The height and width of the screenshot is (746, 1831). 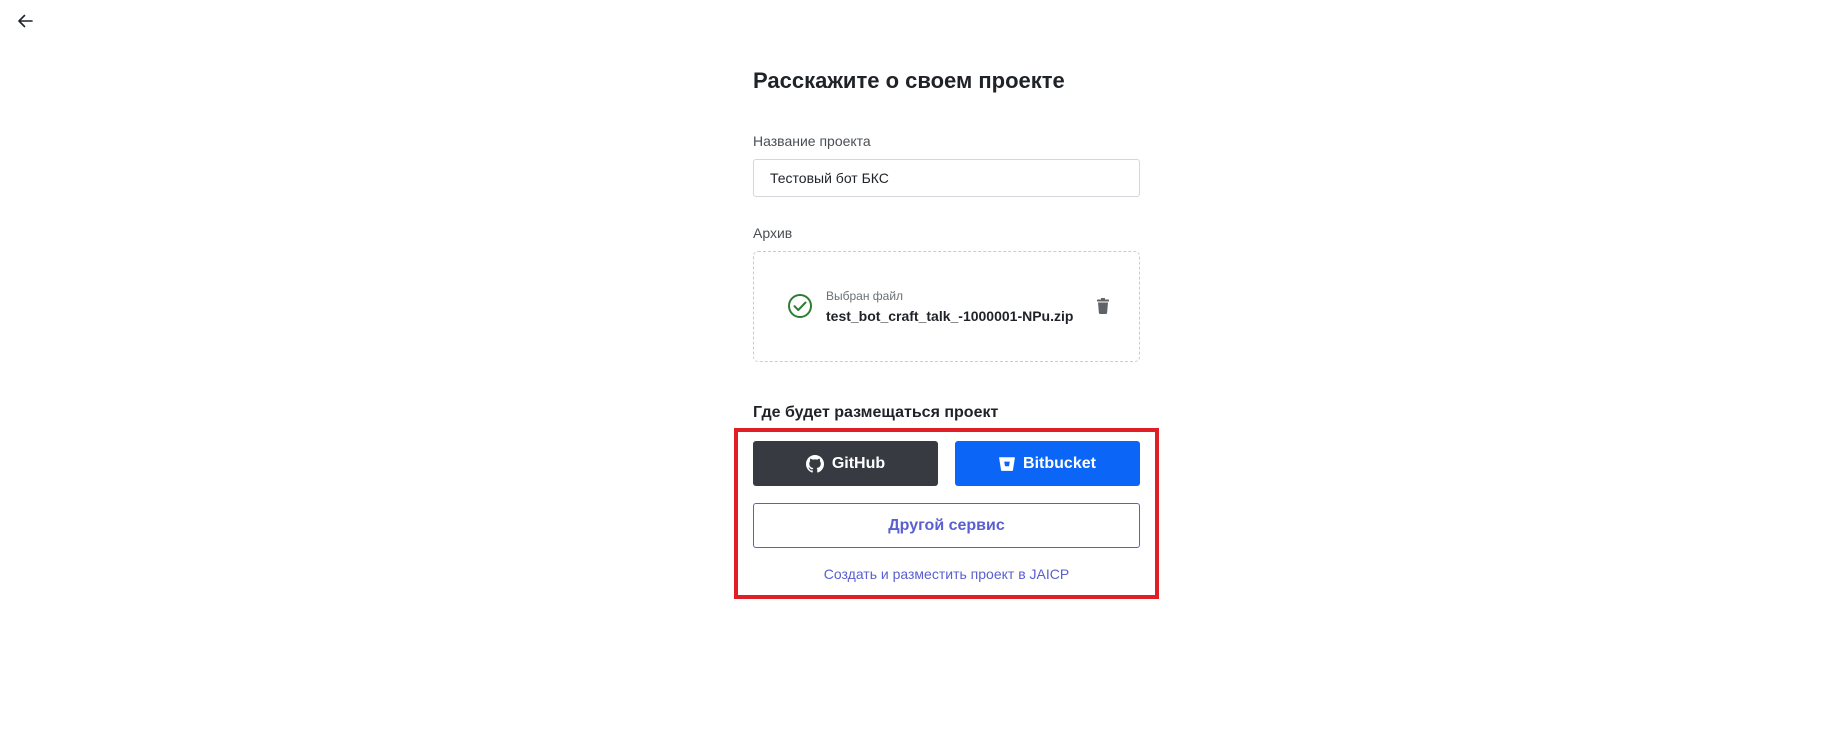 I want to click on trash-icon, so click(x=1103, y=306).